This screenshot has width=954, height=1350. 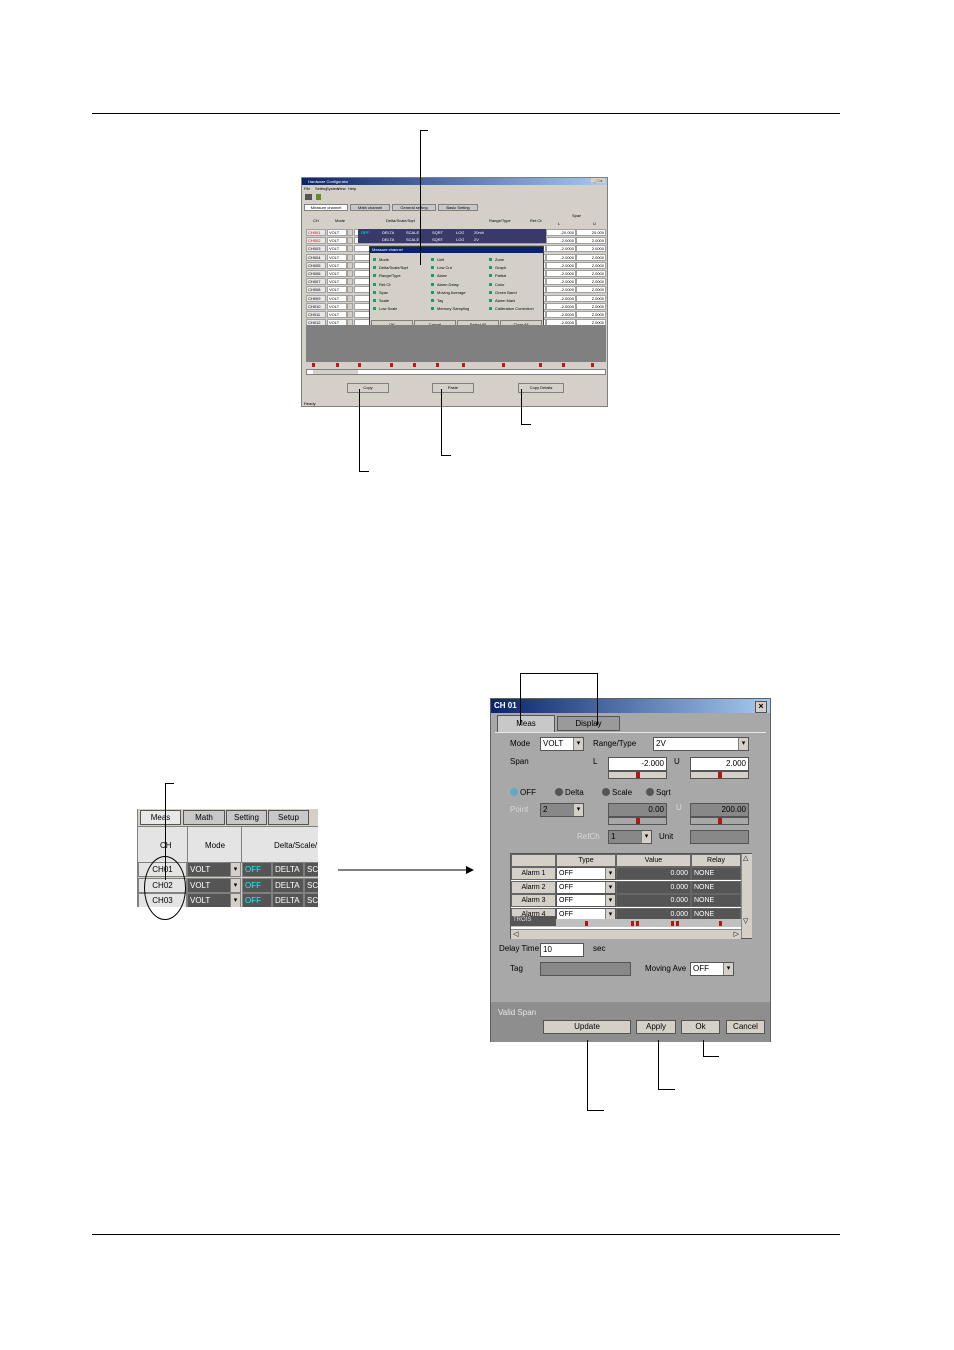 What do you see at coordinates (385, 308) in the screenshot?
I see `popup-item: Low Scale` at bounding box center [385, 308].